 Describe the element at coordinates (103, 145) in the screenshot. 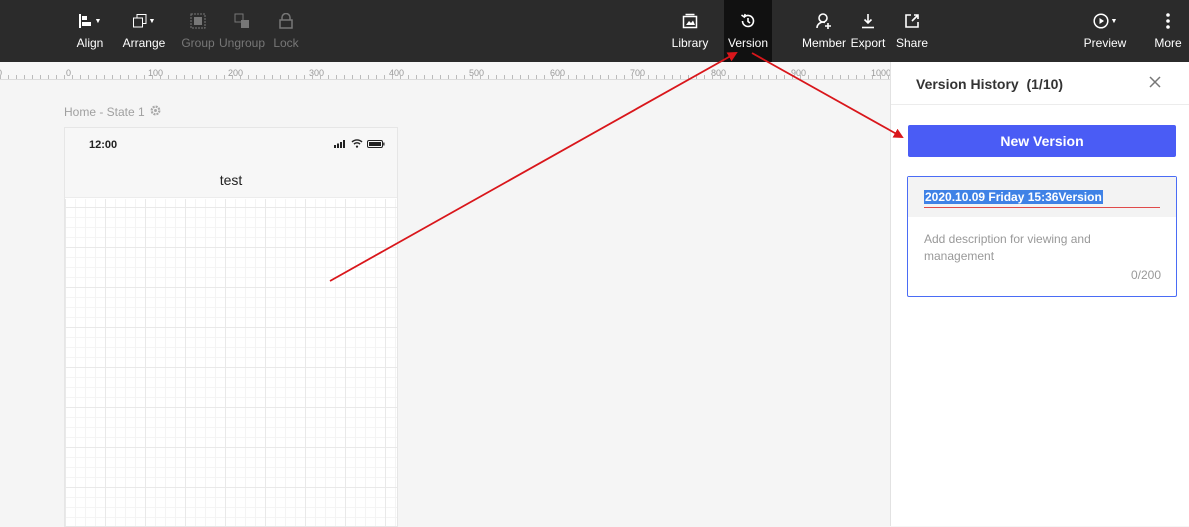

I see `status-time: 12:00` at that location.